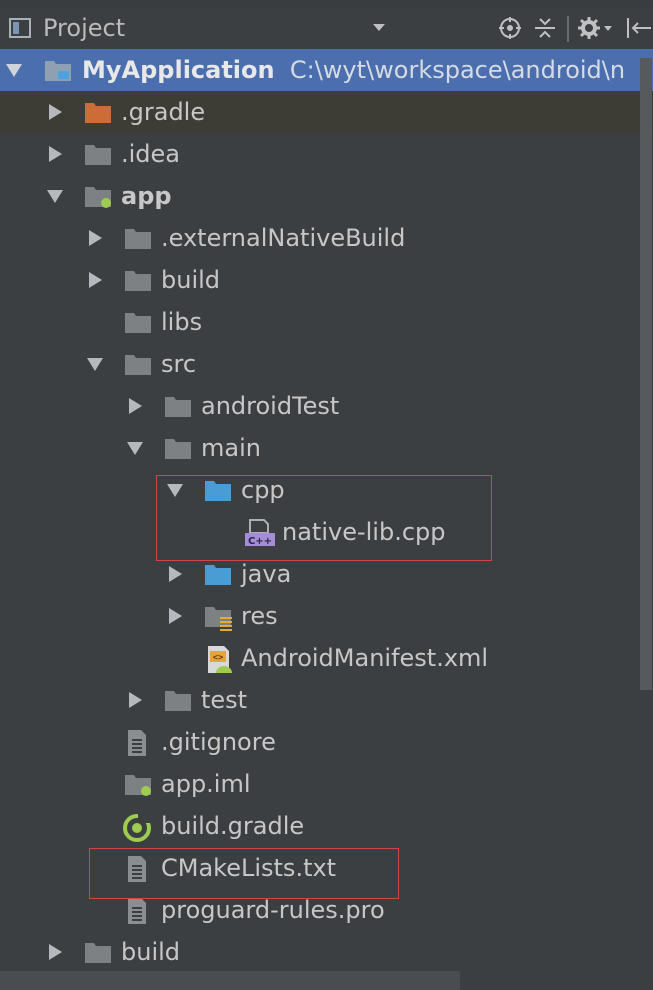 Image resolution: width=653 pixels, height=990 pixels. I want to click on tree-label: app.iml, so click(206, 784).